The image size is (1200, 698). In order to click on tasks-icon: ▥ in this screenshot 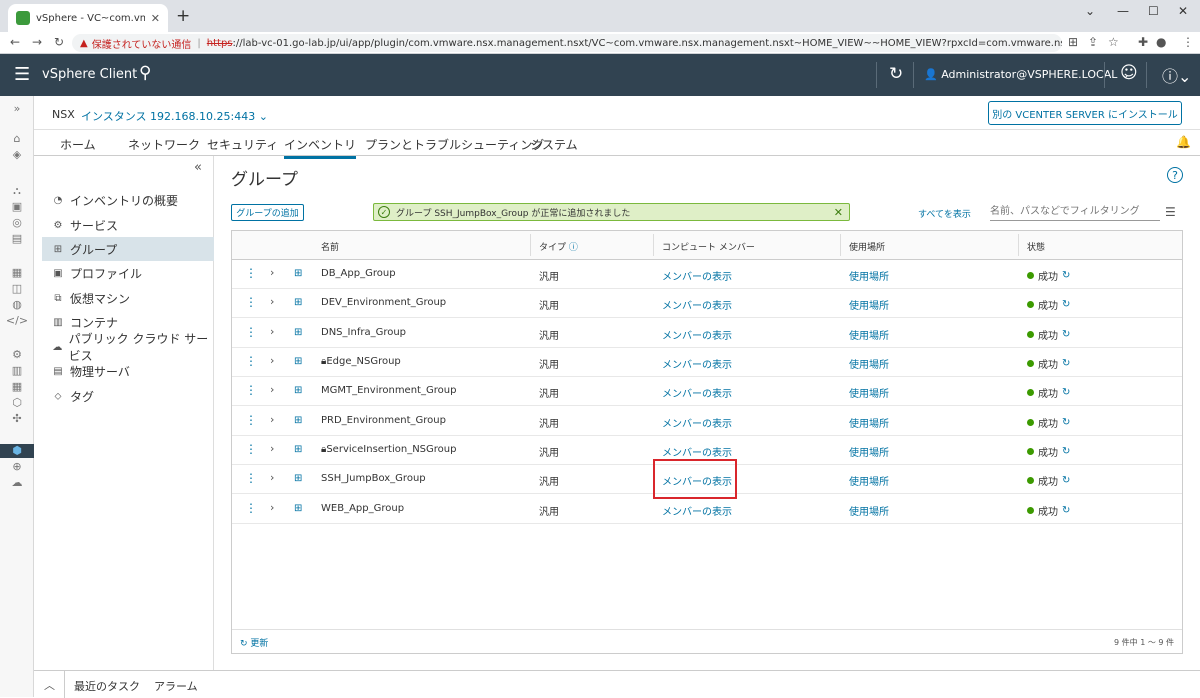, I will do `click(17, 370)`.